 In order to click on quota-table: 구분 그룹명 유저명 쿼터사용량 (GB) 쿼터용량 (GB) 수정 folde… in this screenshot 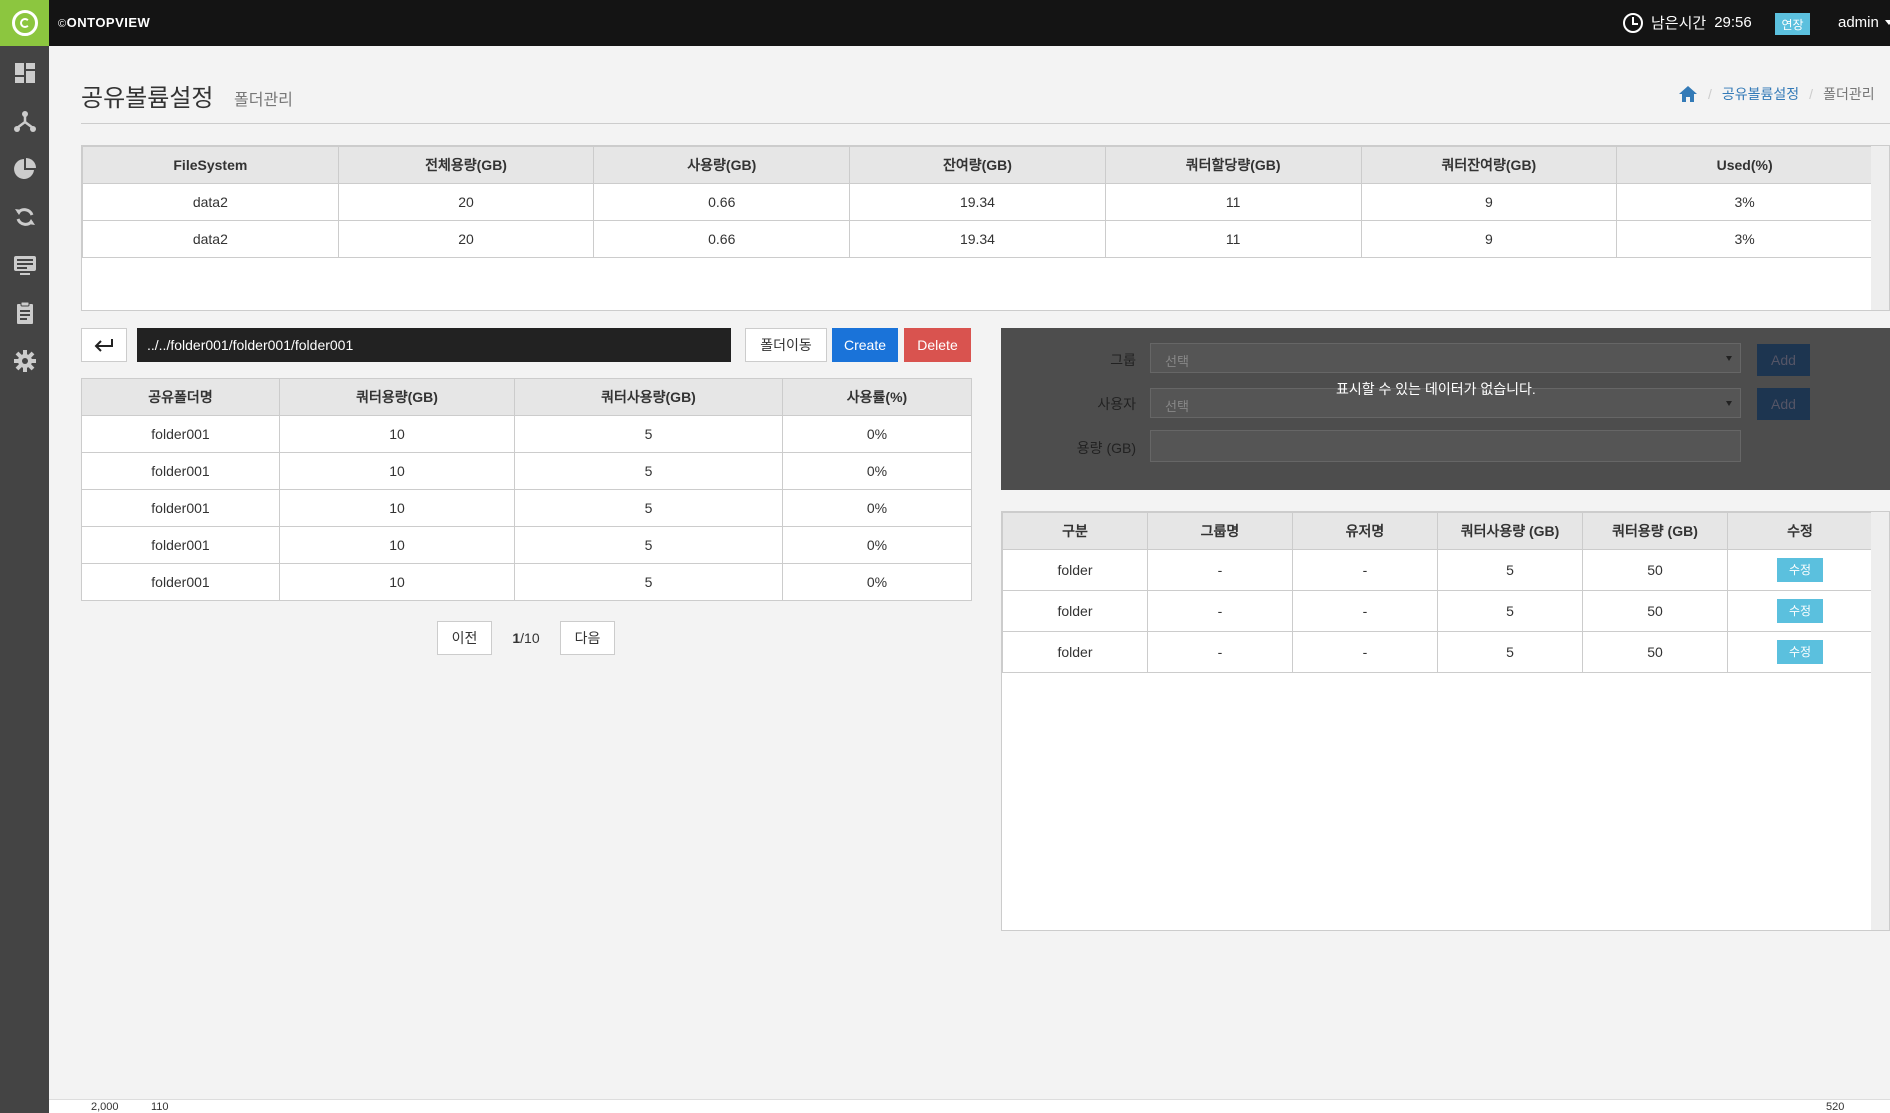, I will do `click(1437, 592)`.